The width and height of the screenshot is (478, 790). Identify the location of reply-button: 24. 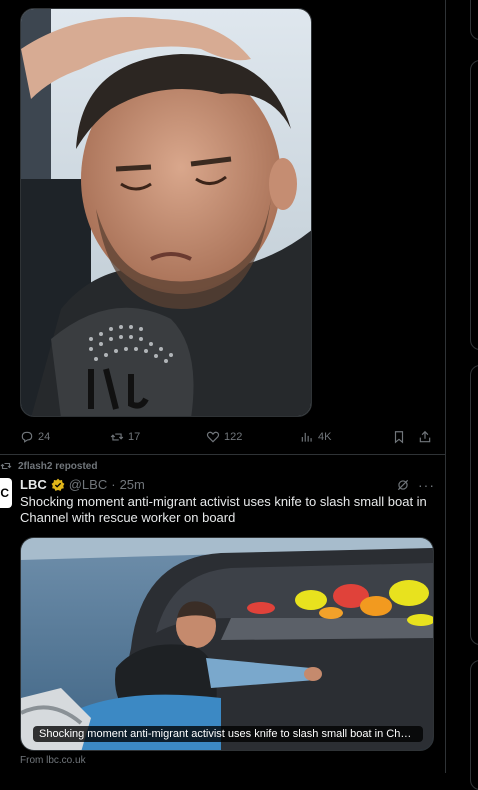
(35, 437).